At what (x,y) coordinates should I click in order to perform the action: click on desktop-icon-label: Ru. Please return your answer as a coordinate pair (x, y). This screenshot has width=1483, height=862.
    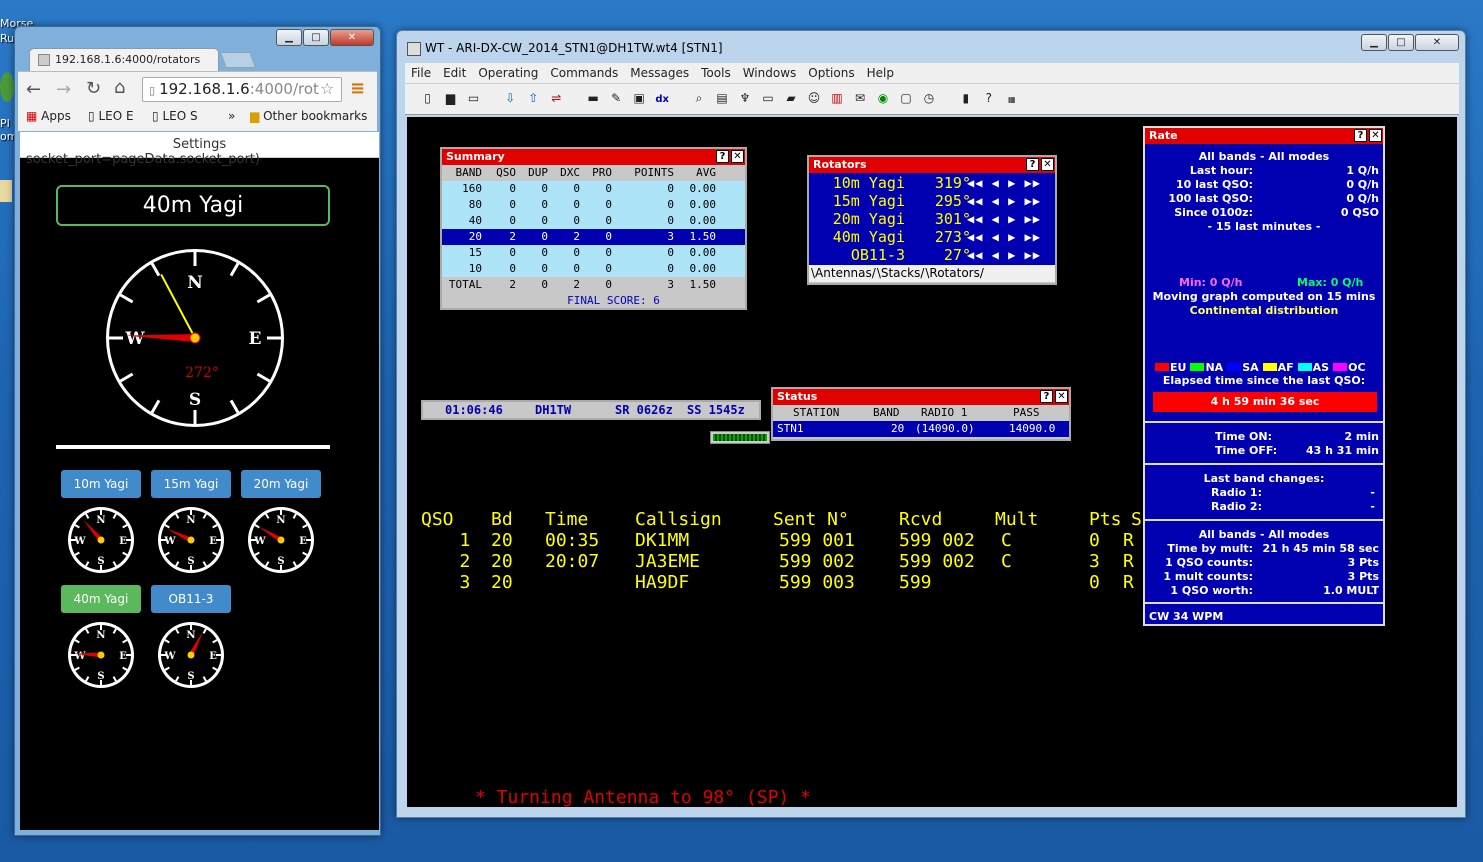
    Looking at the image, I should click on (7, 38).